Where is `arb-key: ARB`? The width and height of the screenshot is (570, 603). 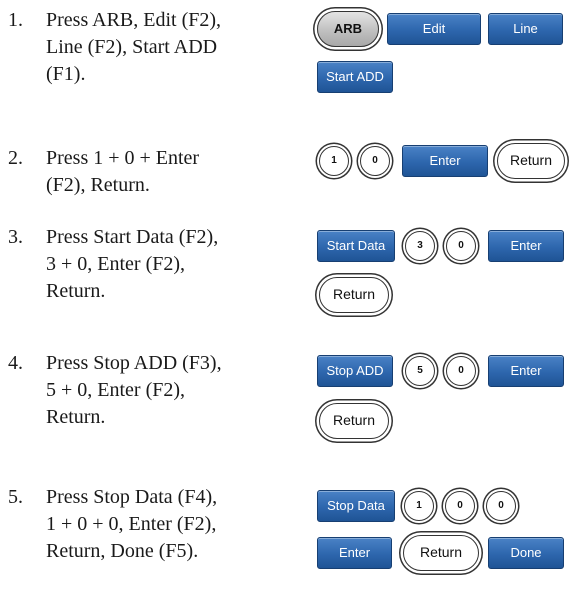
arb-key: ARB is located at coordinates (348, 29).